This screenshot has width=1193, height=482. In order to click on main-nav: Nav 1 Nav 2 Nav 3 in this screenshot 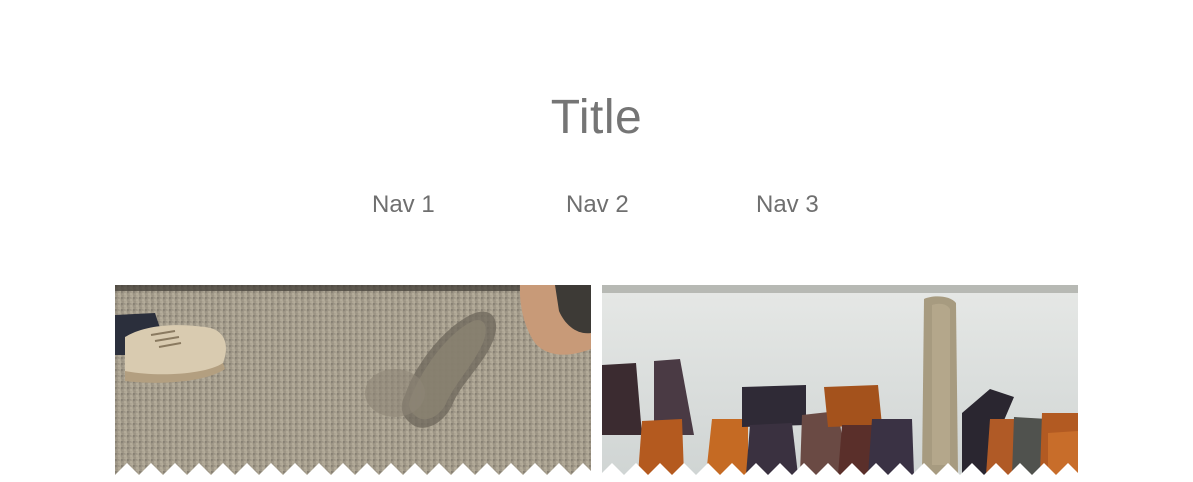, I will do `click(596, 205)`.